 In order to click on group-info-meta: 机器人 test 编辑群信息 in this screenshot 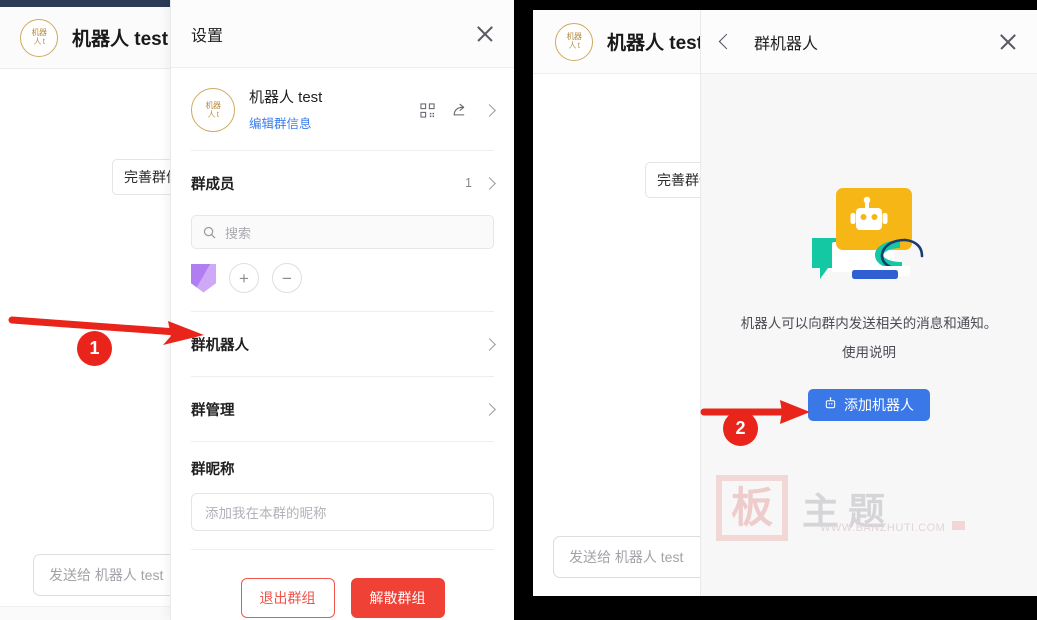, I will do `click(285, 110)`.